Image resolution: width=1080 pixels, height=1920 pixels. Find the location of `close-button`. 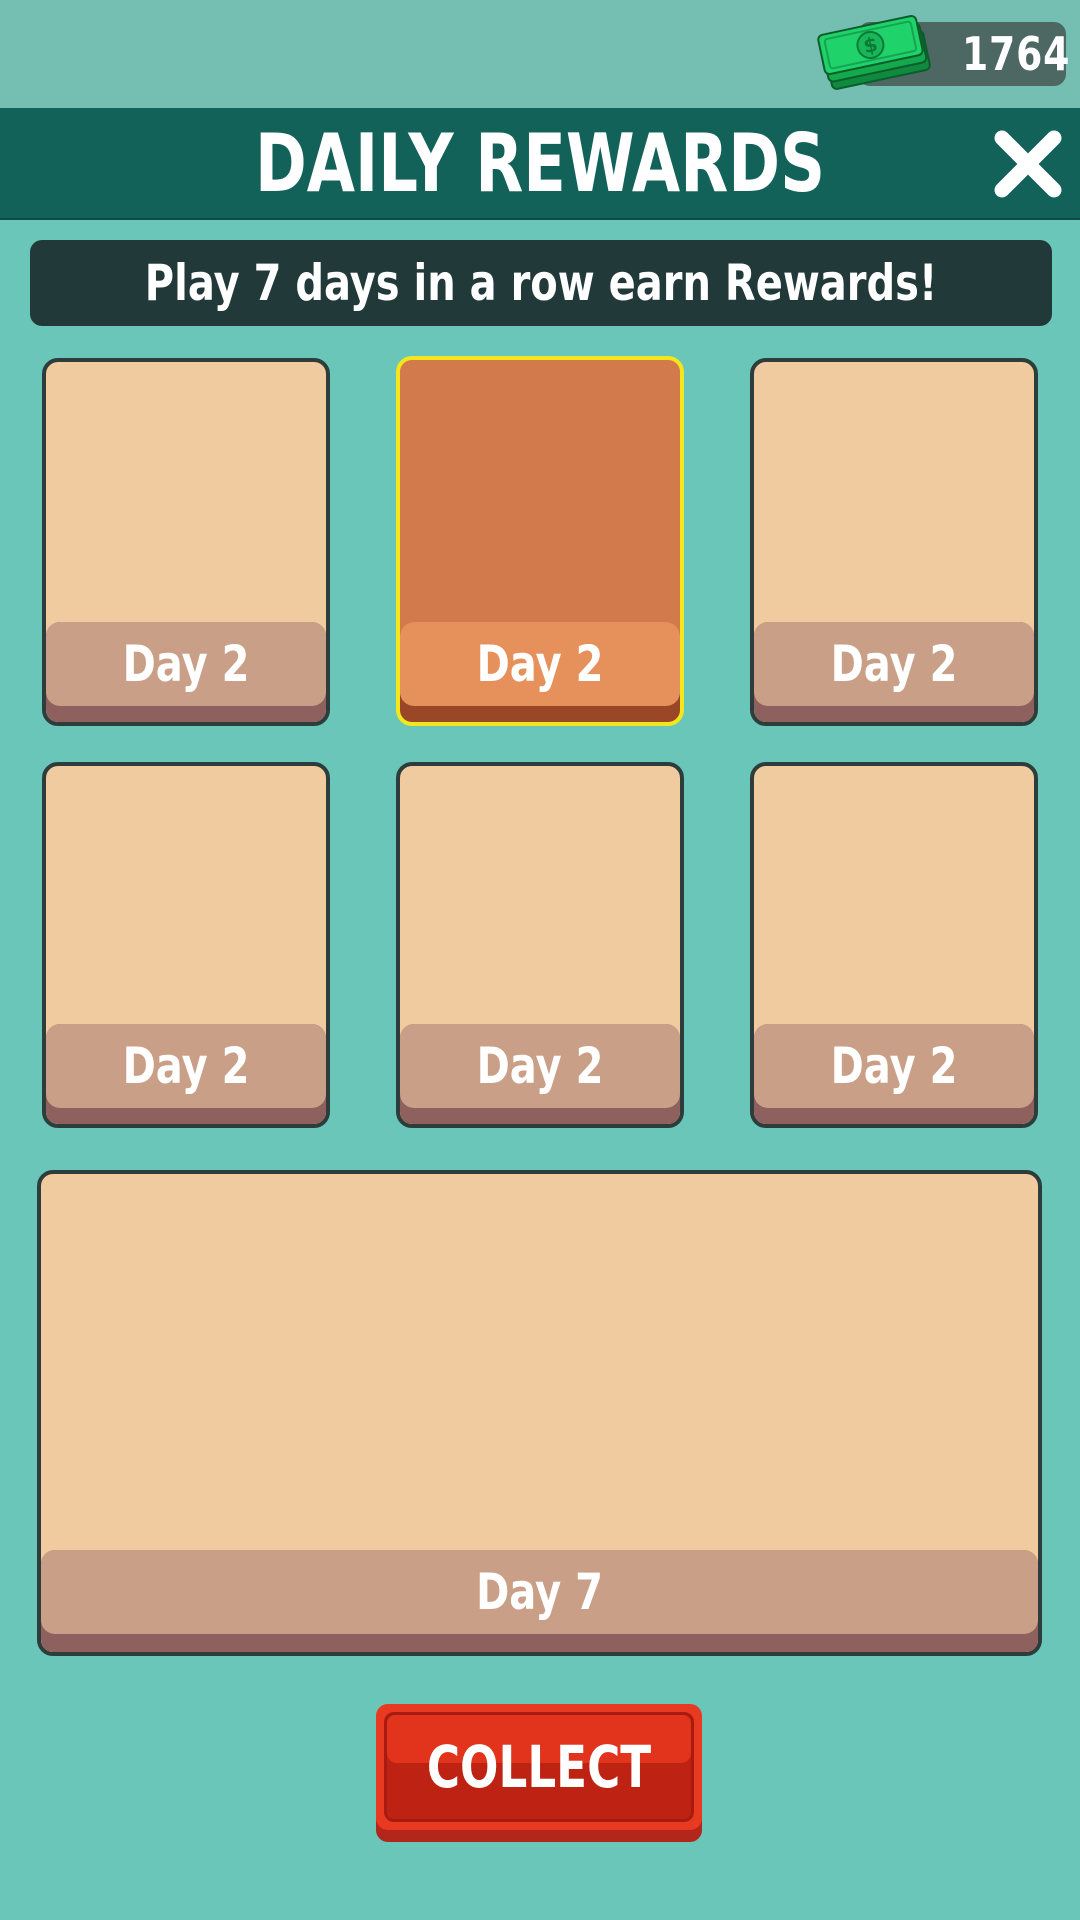

close-button is located at coordinates (1028, 164).